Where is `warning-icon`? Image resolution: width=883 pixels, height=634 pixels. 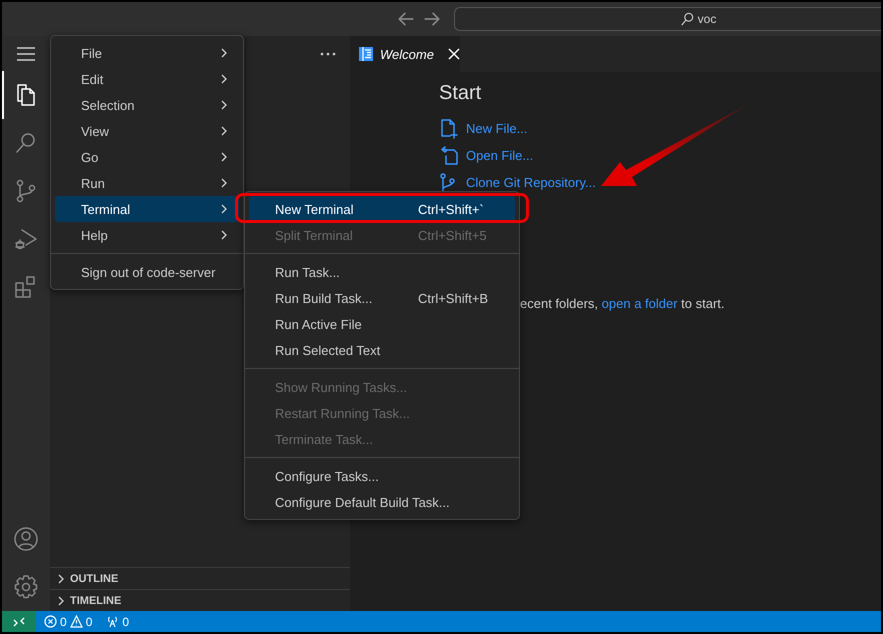
warning-icon is located at coordinates (76, 621).